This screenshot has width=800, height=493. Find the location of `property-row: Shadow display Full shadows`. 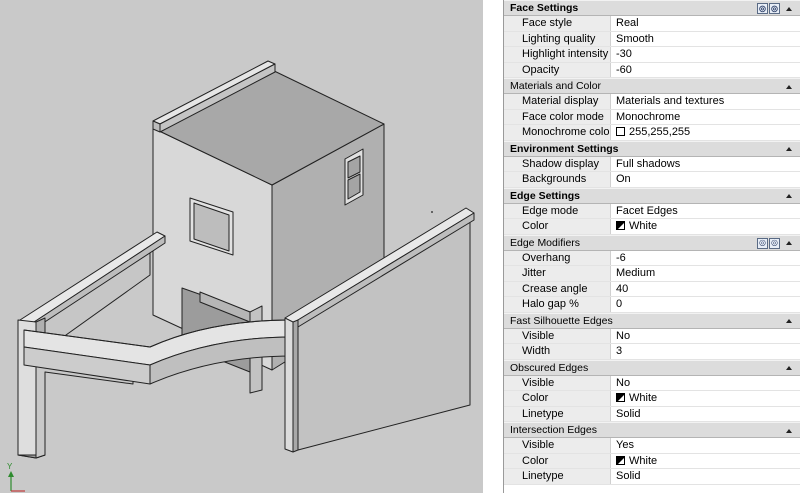

property-row: Shadow display Full shadows is located at coordinates (652, 164).